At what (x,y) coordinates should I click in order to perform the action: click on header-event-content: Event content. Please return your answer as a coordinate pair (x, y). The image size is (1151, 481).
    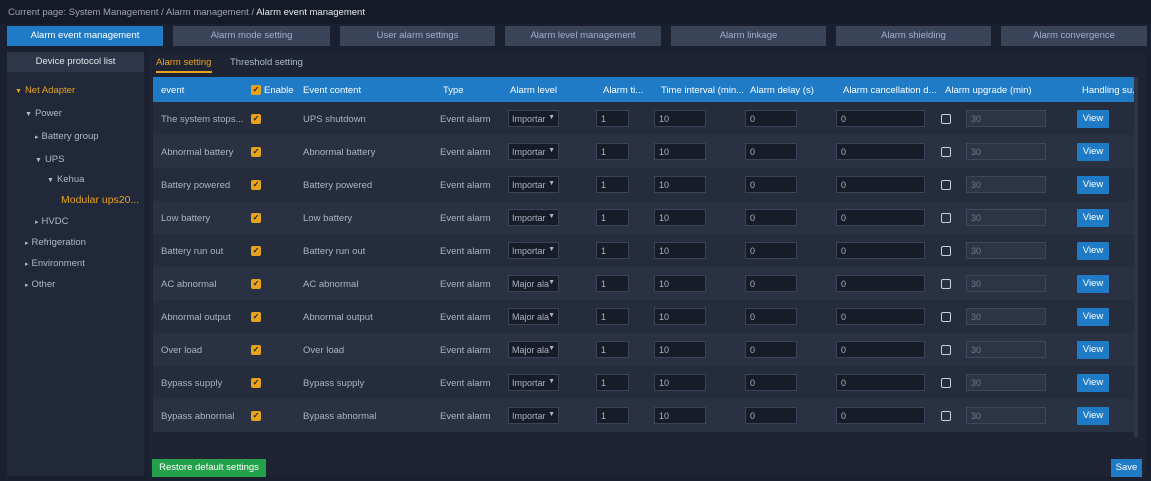
    Looking at the image, I should click on (332, 90).